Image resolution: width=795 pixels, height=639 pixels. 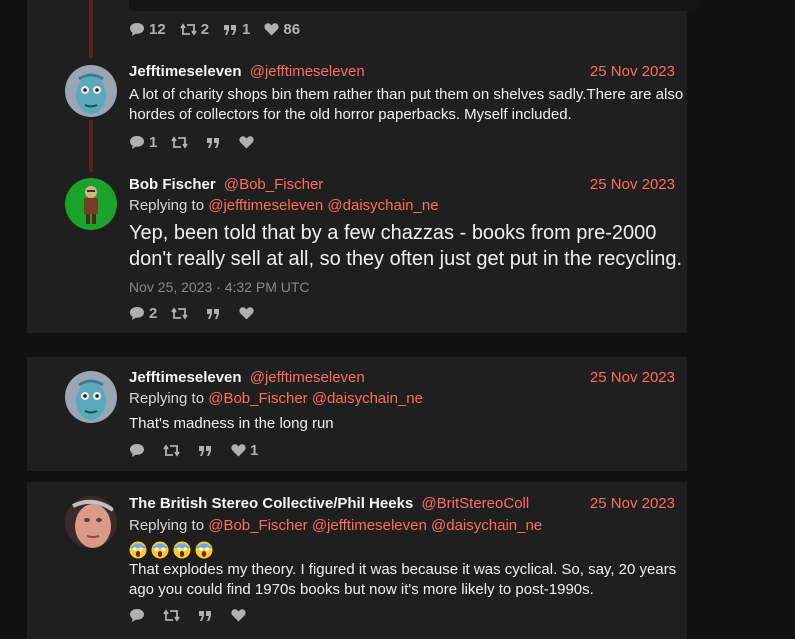 I want to click on like-stat: 1, so click(x=244, y=450).